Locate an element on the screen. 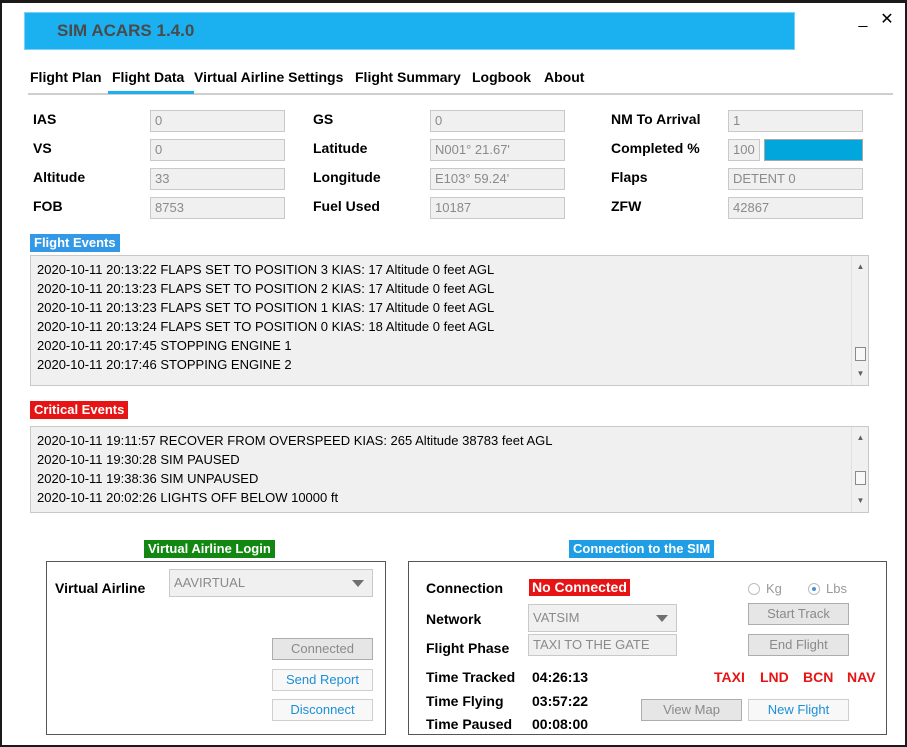 The image size is (907, 747). lbs-radio is located at coordinates (814, 589).